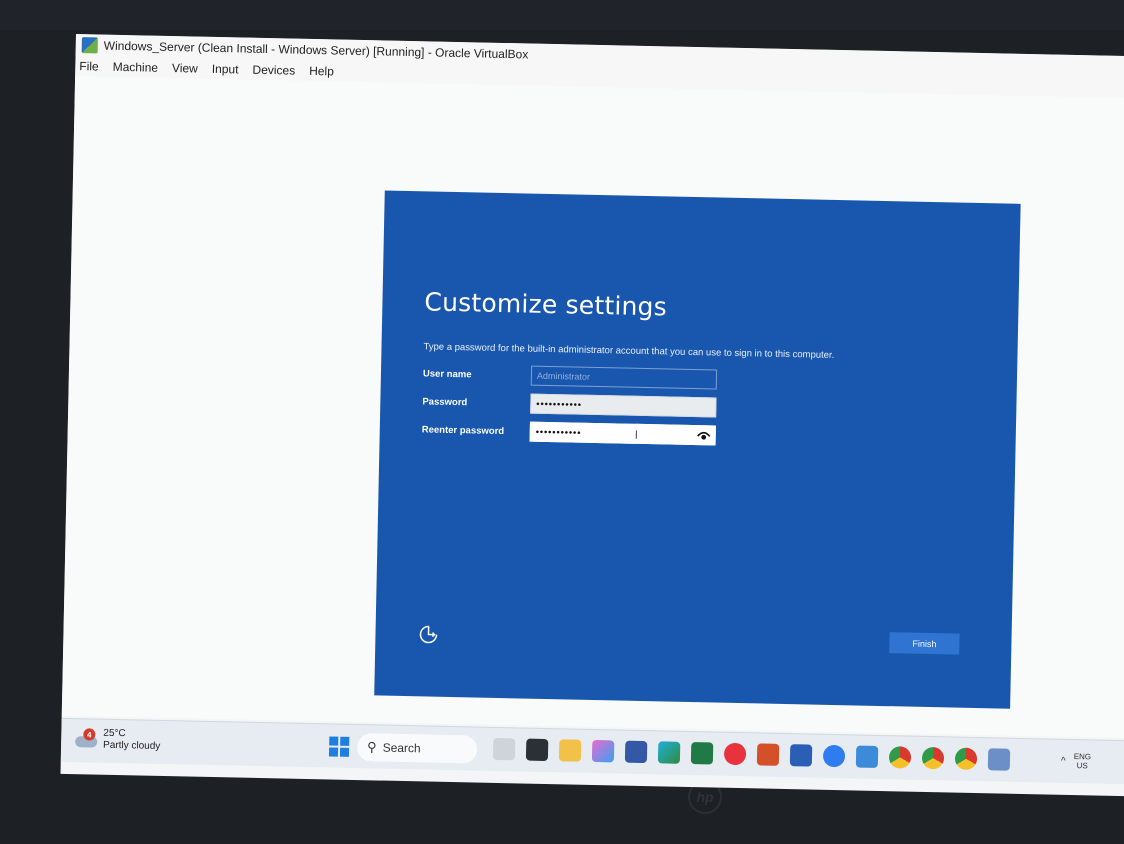  I want to click on people-icon, so click(504, 749).